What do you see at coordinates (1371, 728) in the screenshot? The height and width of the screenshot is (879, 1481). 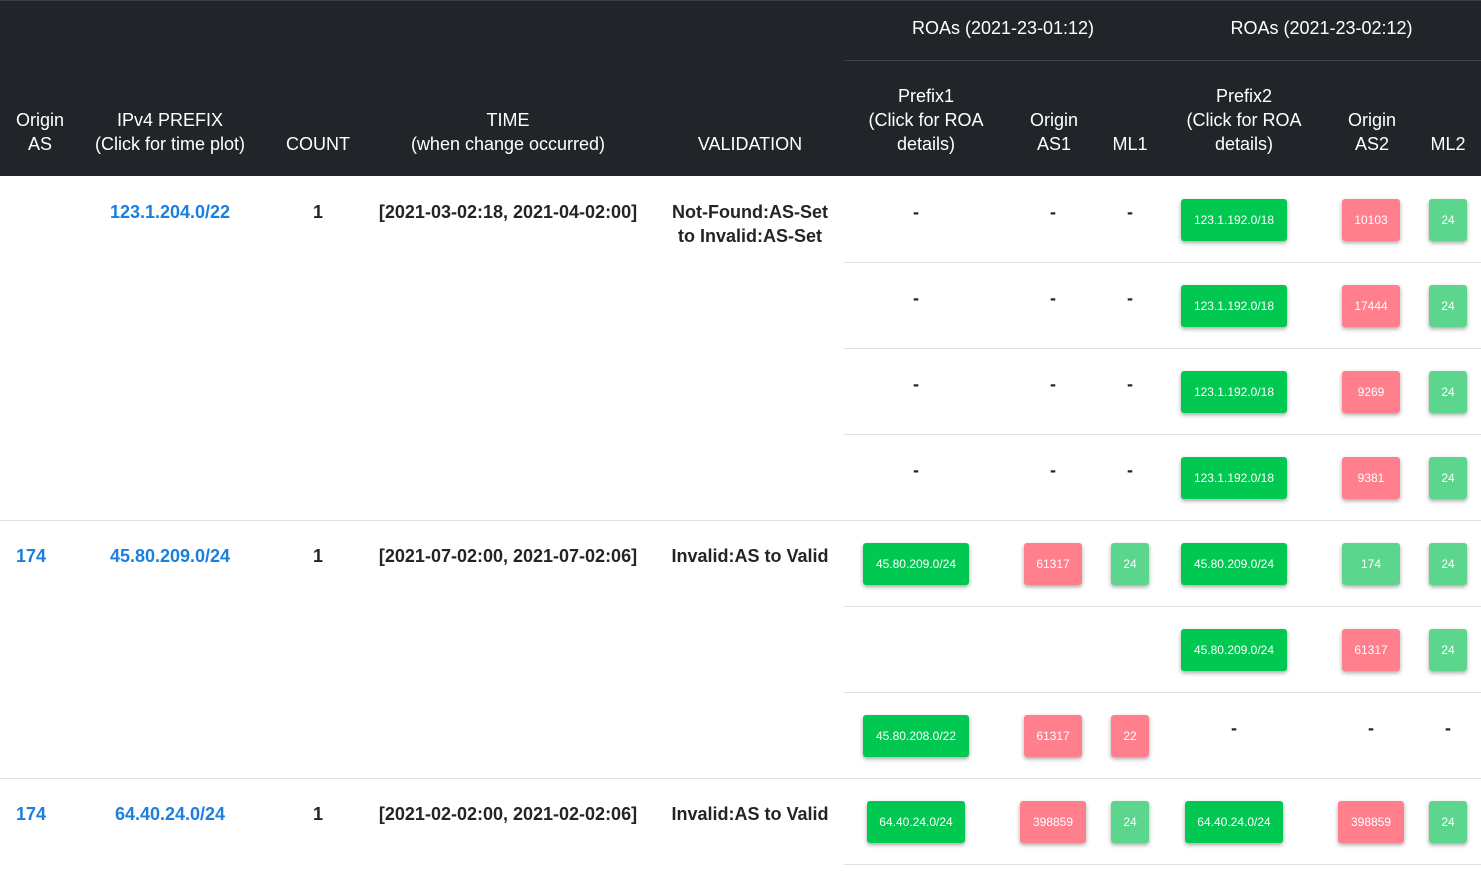 I see `origin-as2-empty: -` at bounding box center [1371, 728].